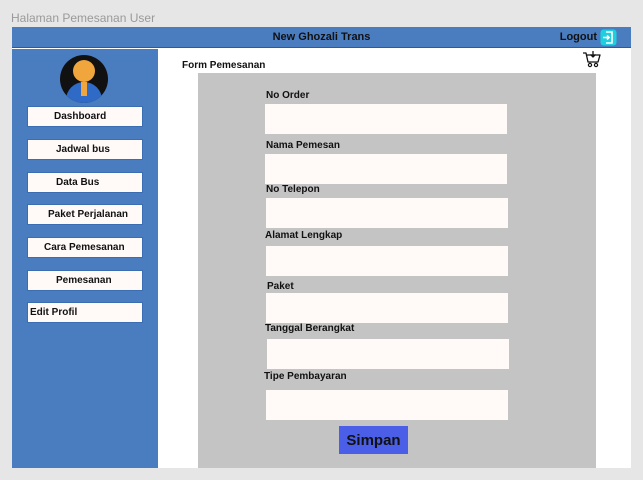 The height and width of the screenshot is (480, 643). I want to click on nav-jadwal-bus-button: Jadwal bus, so click(85, 149).